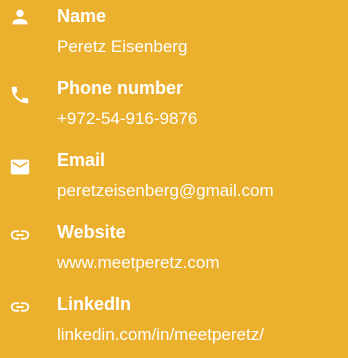  What do you see at coordinates (82, 16) in the screenshot?
I see `contact-label-name: Name` at bounding box center [82, 16].